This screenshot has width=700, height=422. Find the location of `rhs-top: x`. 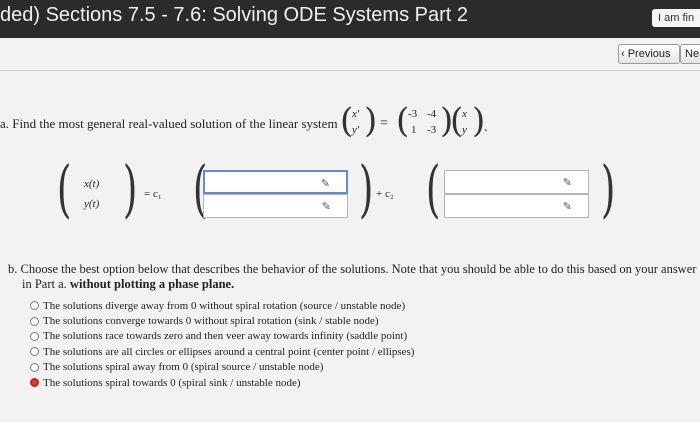

rhs-top: x is located at coordinates (464, 114).